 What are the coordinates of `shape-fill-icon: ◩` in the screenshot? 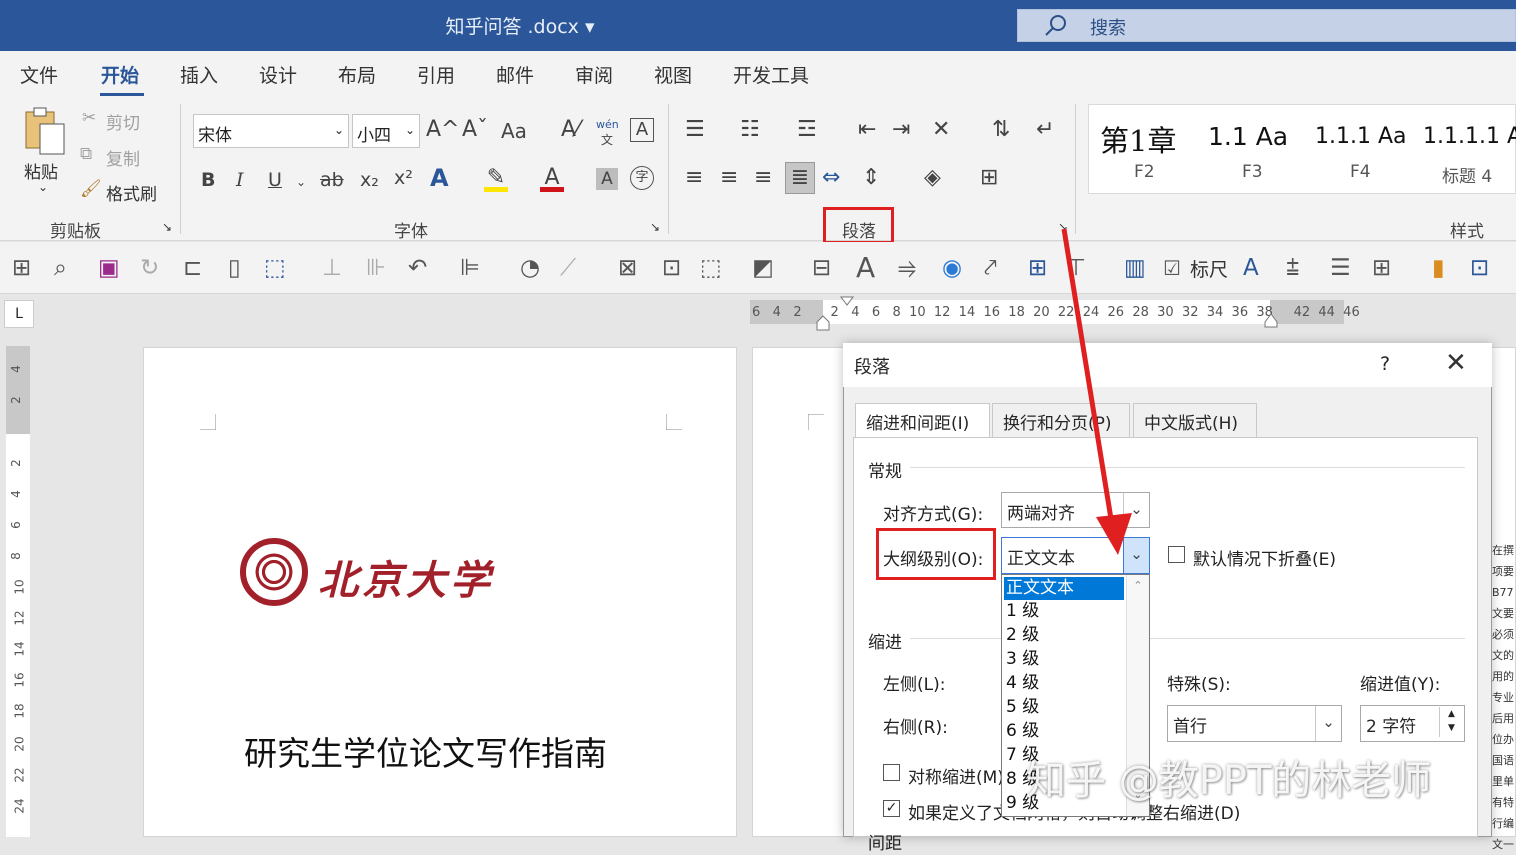 It's located at (763, 268).